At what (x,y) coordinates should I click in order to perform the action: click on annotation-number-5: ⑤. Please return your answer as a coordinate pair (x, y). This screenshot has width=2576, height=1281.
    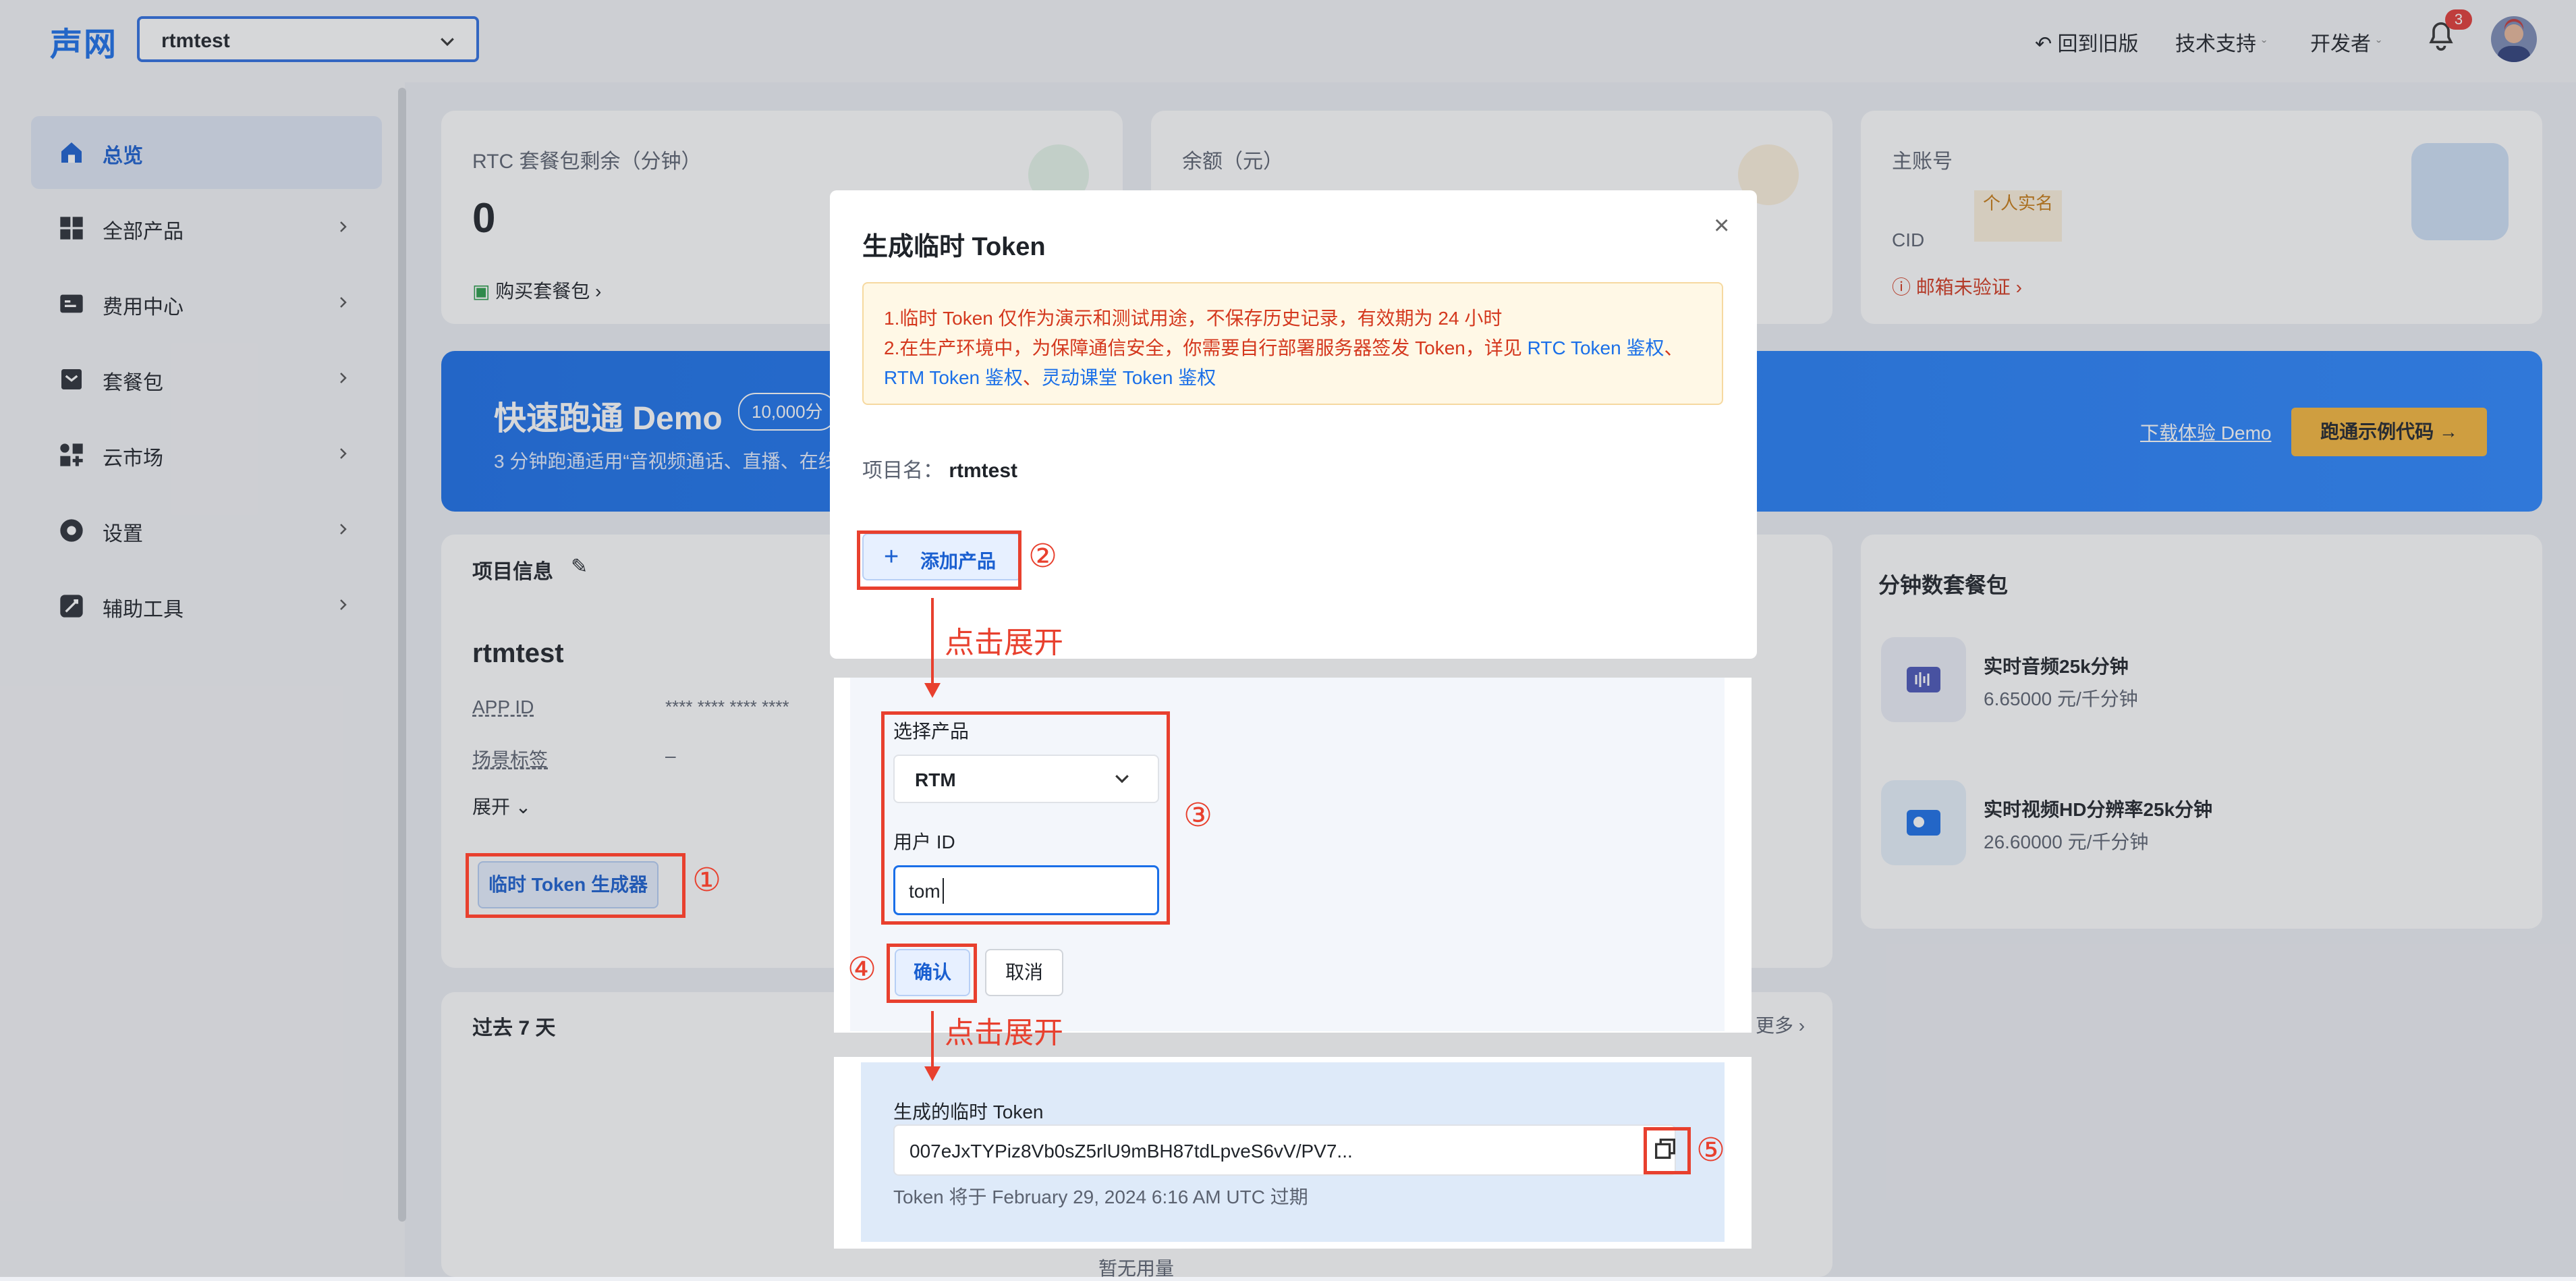
    Looking at the image, I should click on (1711, 1150).